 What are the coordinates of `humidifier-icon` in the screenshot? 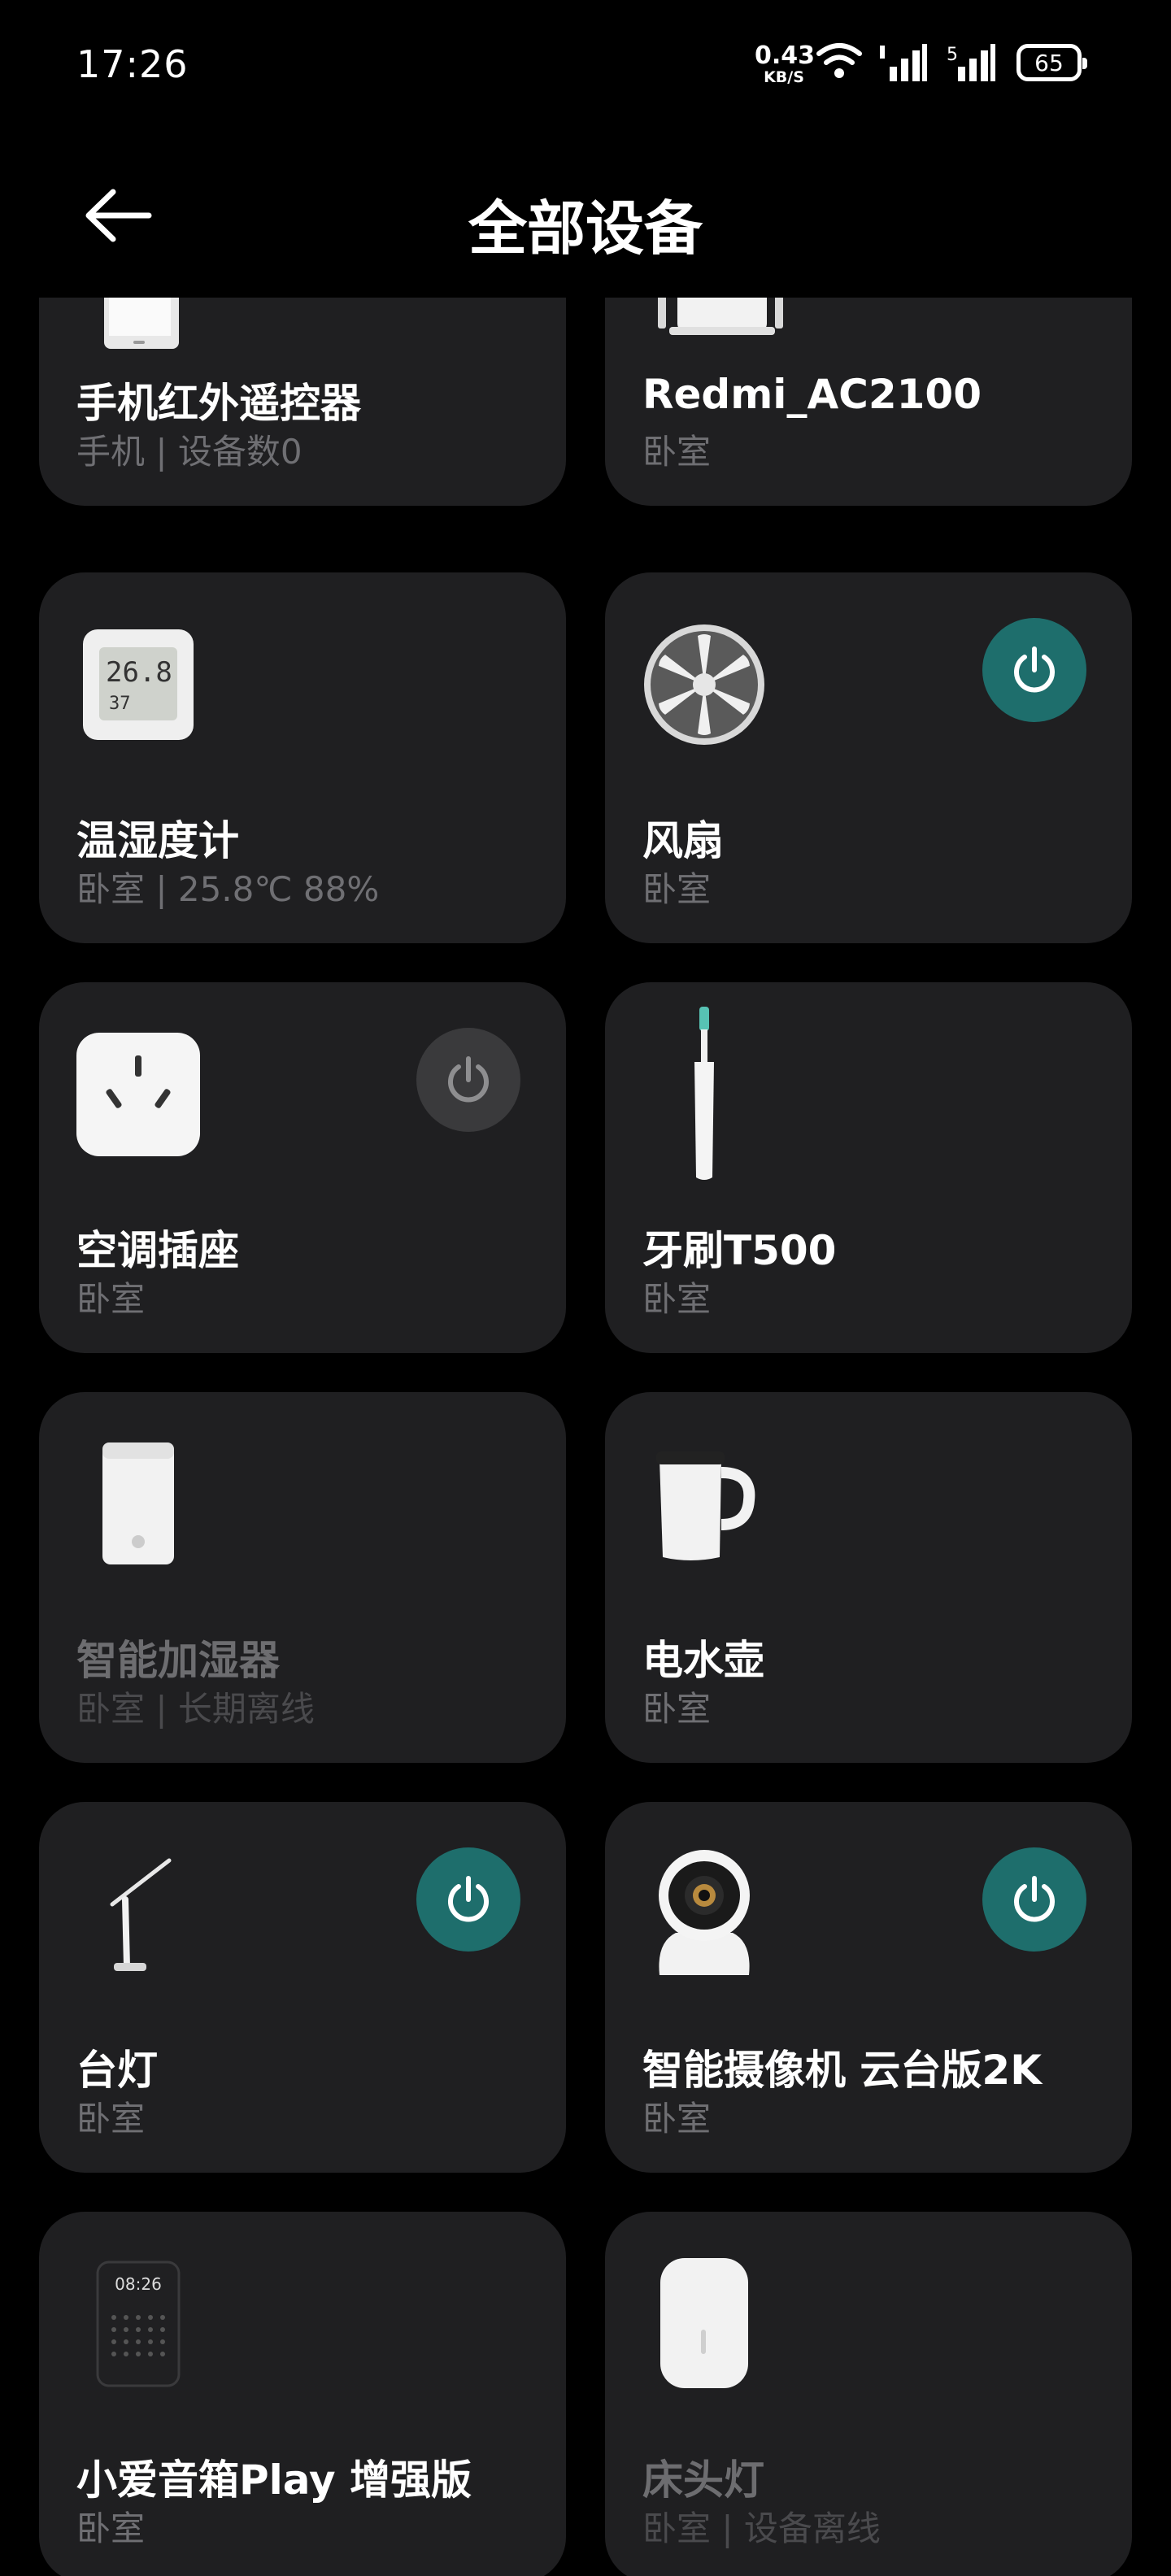 It's located at (139, 1505).